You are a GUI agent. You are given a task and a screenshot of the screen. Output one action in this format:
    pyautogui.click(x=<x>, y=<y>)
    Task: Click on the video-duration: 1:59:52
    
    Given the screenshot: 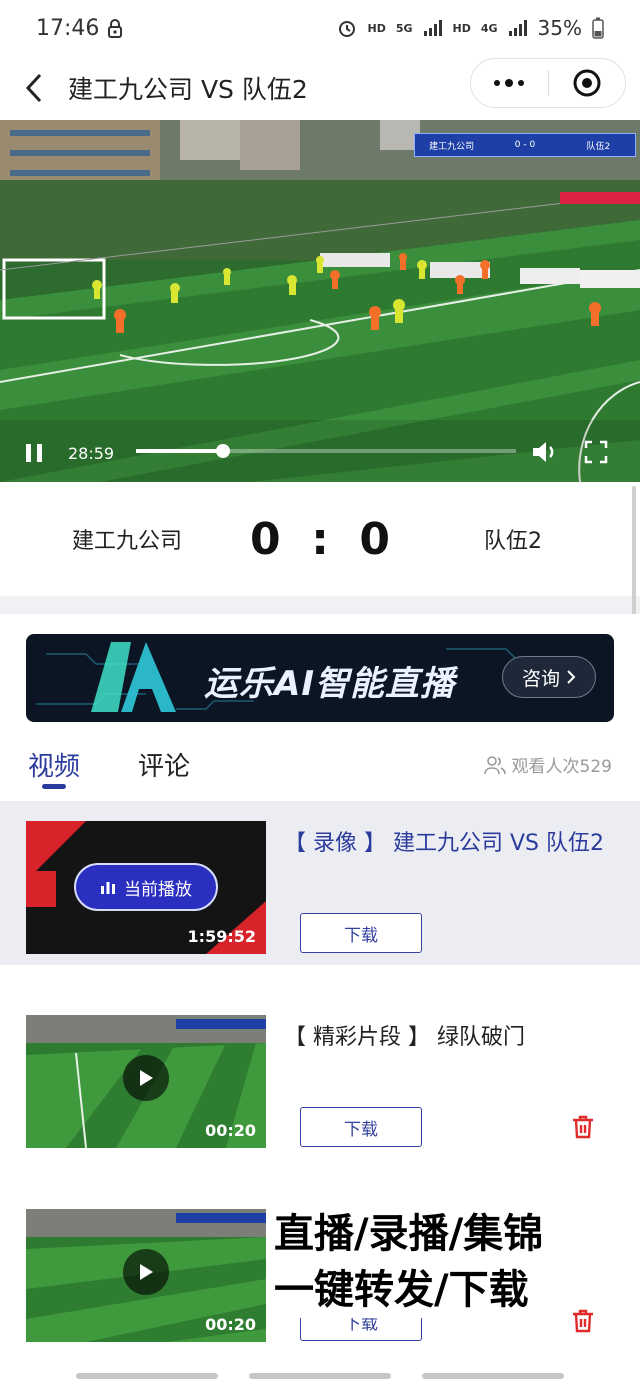 What is the action you would take?
    pyautogui.click(x=221, y=936)
    